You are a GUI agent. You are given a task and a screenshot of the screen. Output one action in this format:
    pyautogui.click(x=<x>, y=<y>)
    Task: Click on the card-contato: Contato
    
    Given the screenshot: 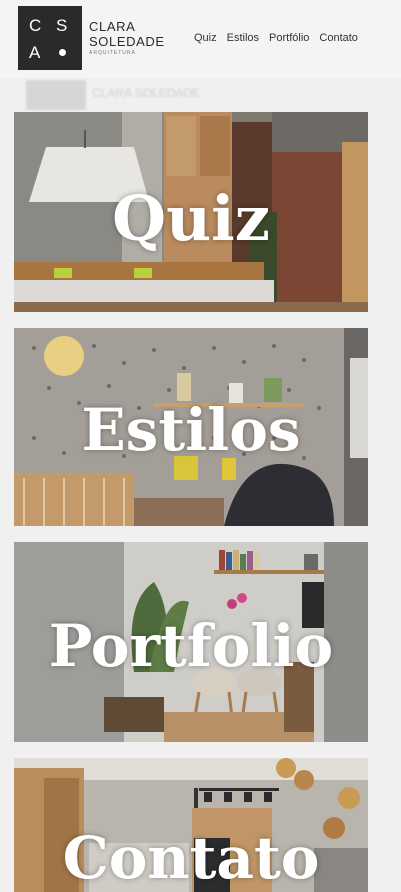 What is the action you would take?
    pyautogui.click(x=191, y=825)
    